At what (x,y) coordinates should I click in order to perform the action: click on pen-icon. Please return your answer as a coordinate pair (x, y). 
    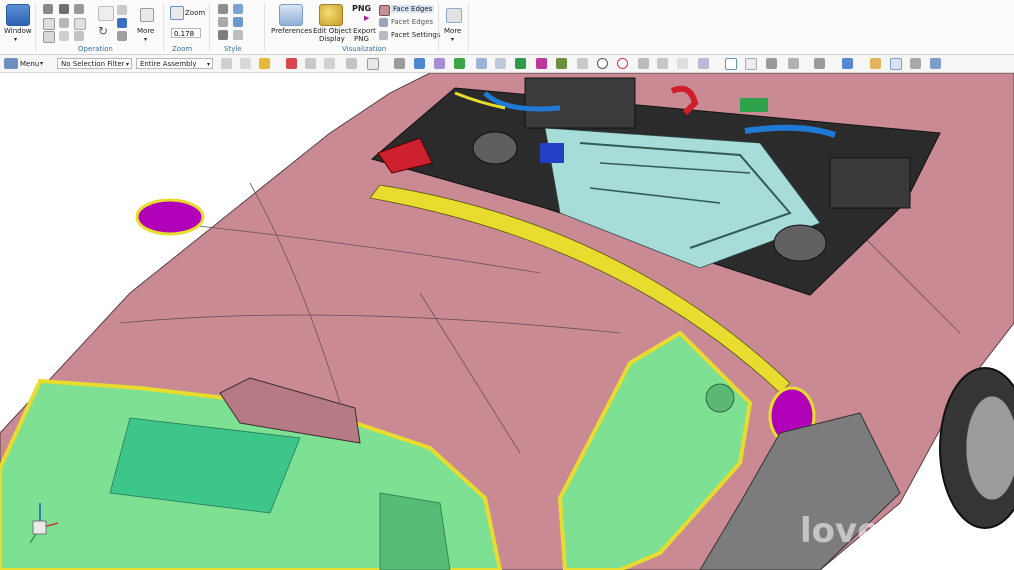
    Looking at the image, I should click on (122, 23).